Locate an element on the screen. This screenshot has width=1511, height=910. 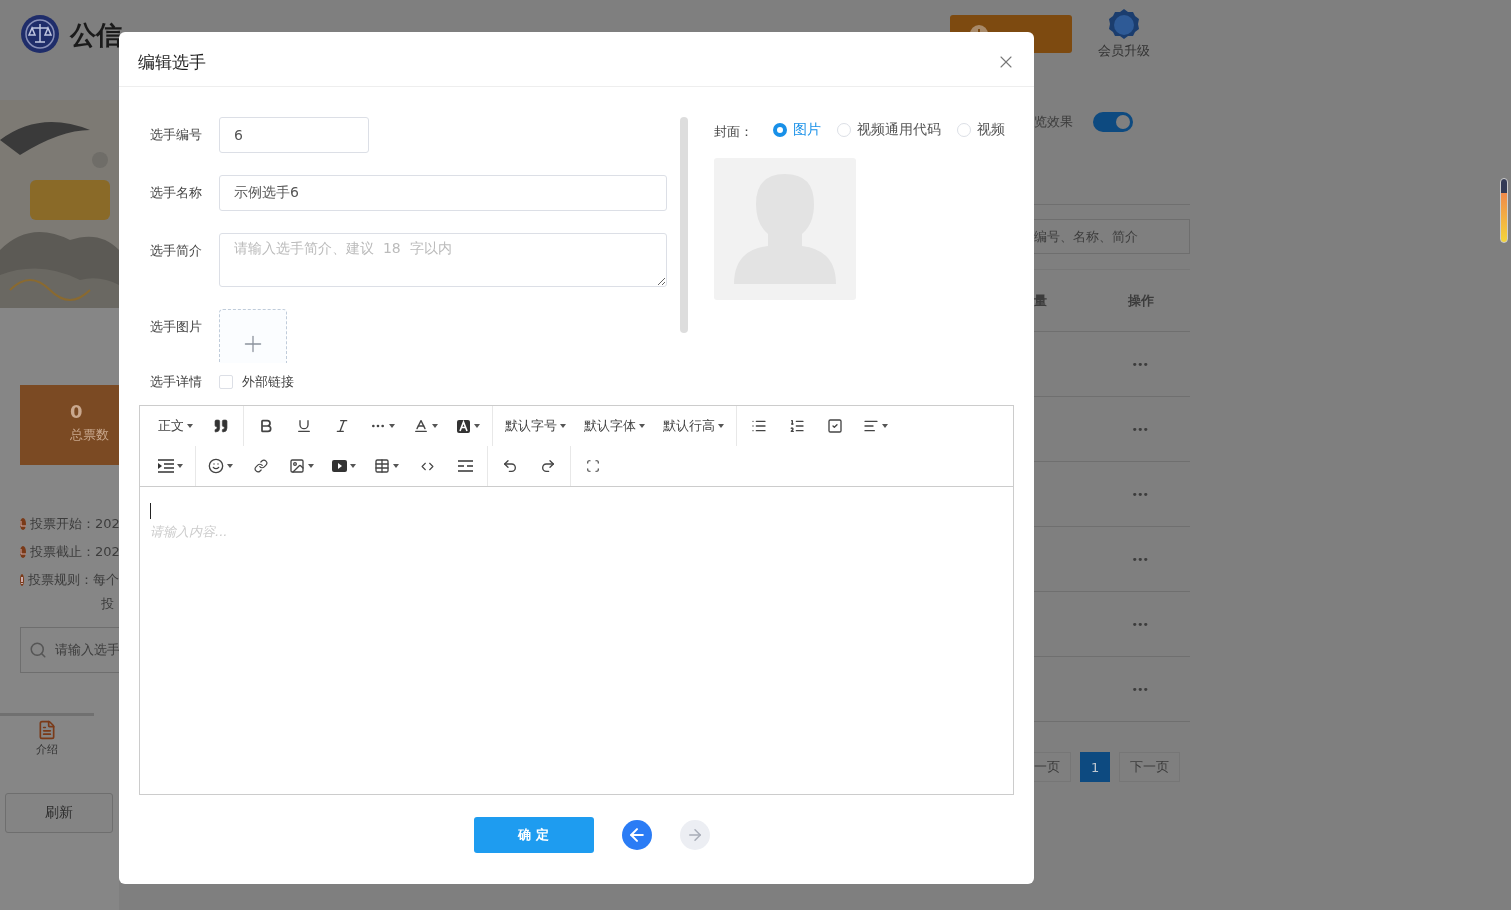
page-button: 1 is located at coordinates (1095, 767).